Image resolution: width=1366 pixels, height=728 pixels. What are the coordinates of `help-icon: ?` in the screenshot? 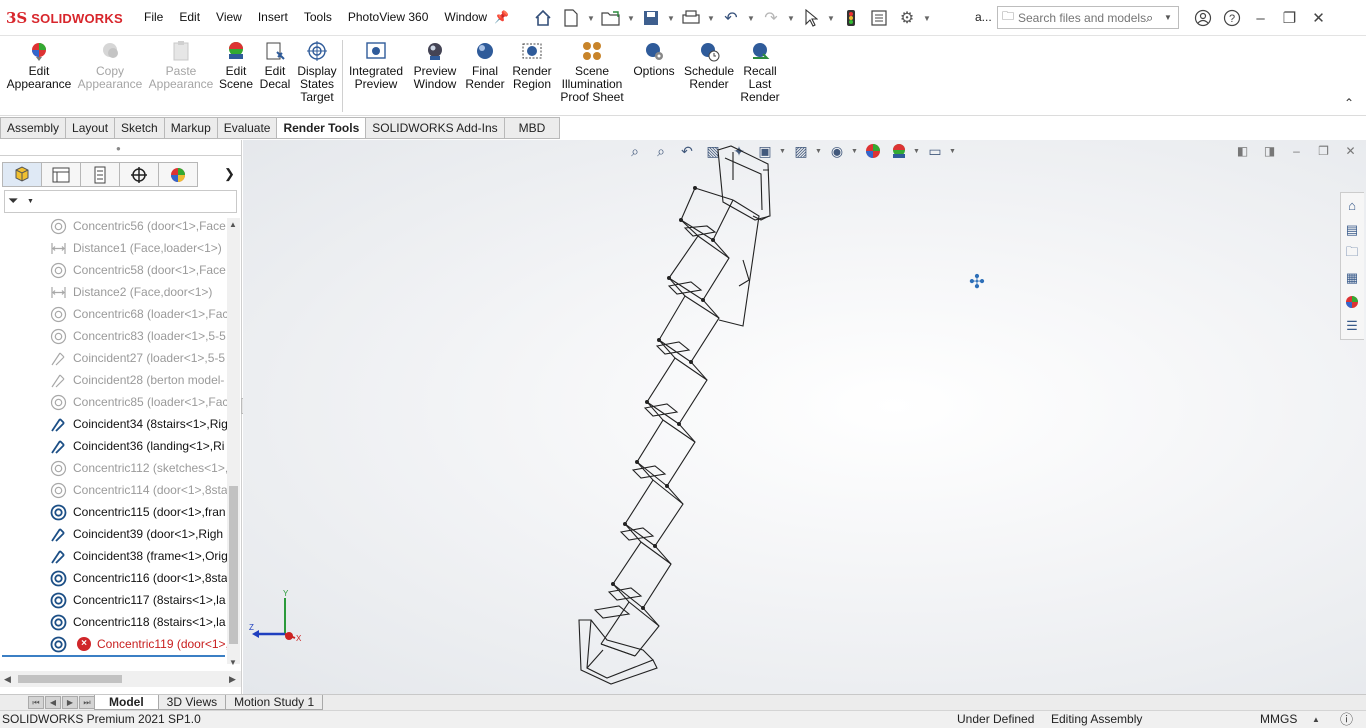 It's located at (1231, 18).